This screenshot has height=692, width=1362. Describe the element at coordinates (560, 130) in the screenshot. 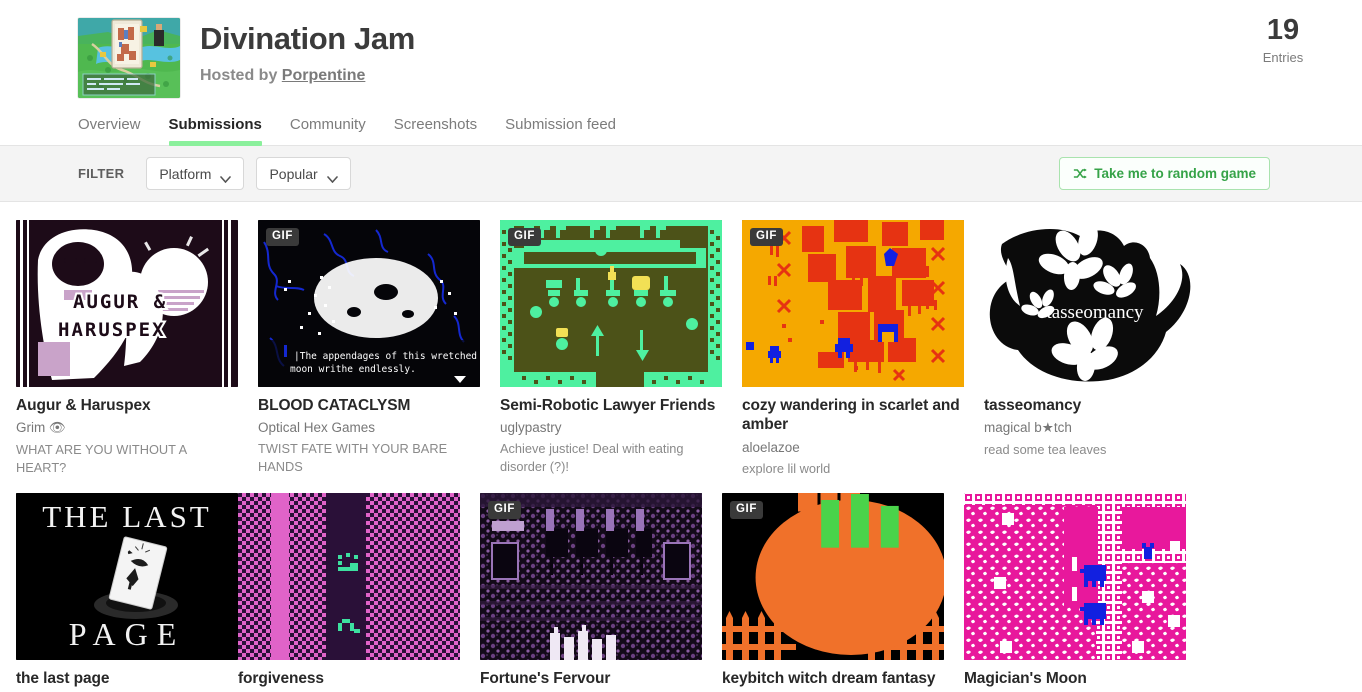

I see `tab-submission-feed: Submission feed` at that location.